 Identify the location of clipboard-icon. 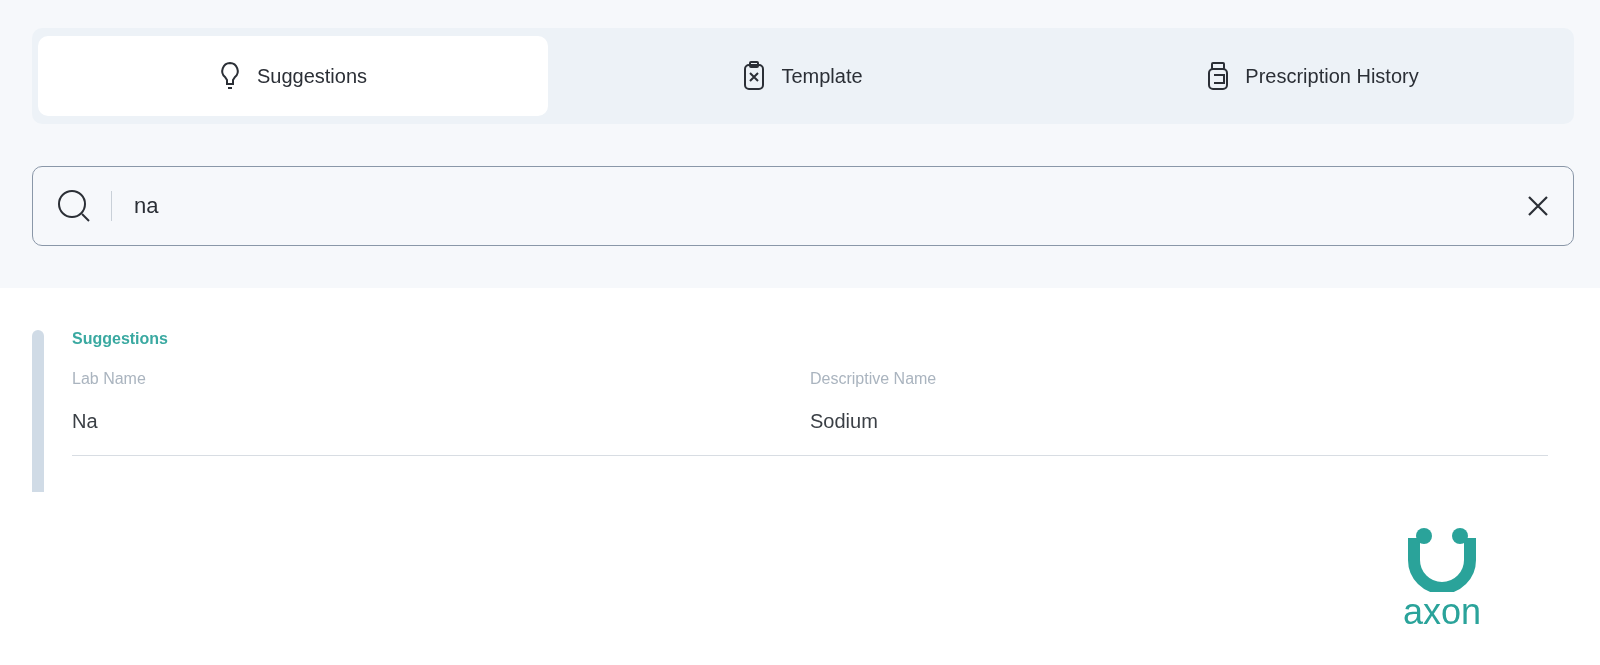
(754, 76).